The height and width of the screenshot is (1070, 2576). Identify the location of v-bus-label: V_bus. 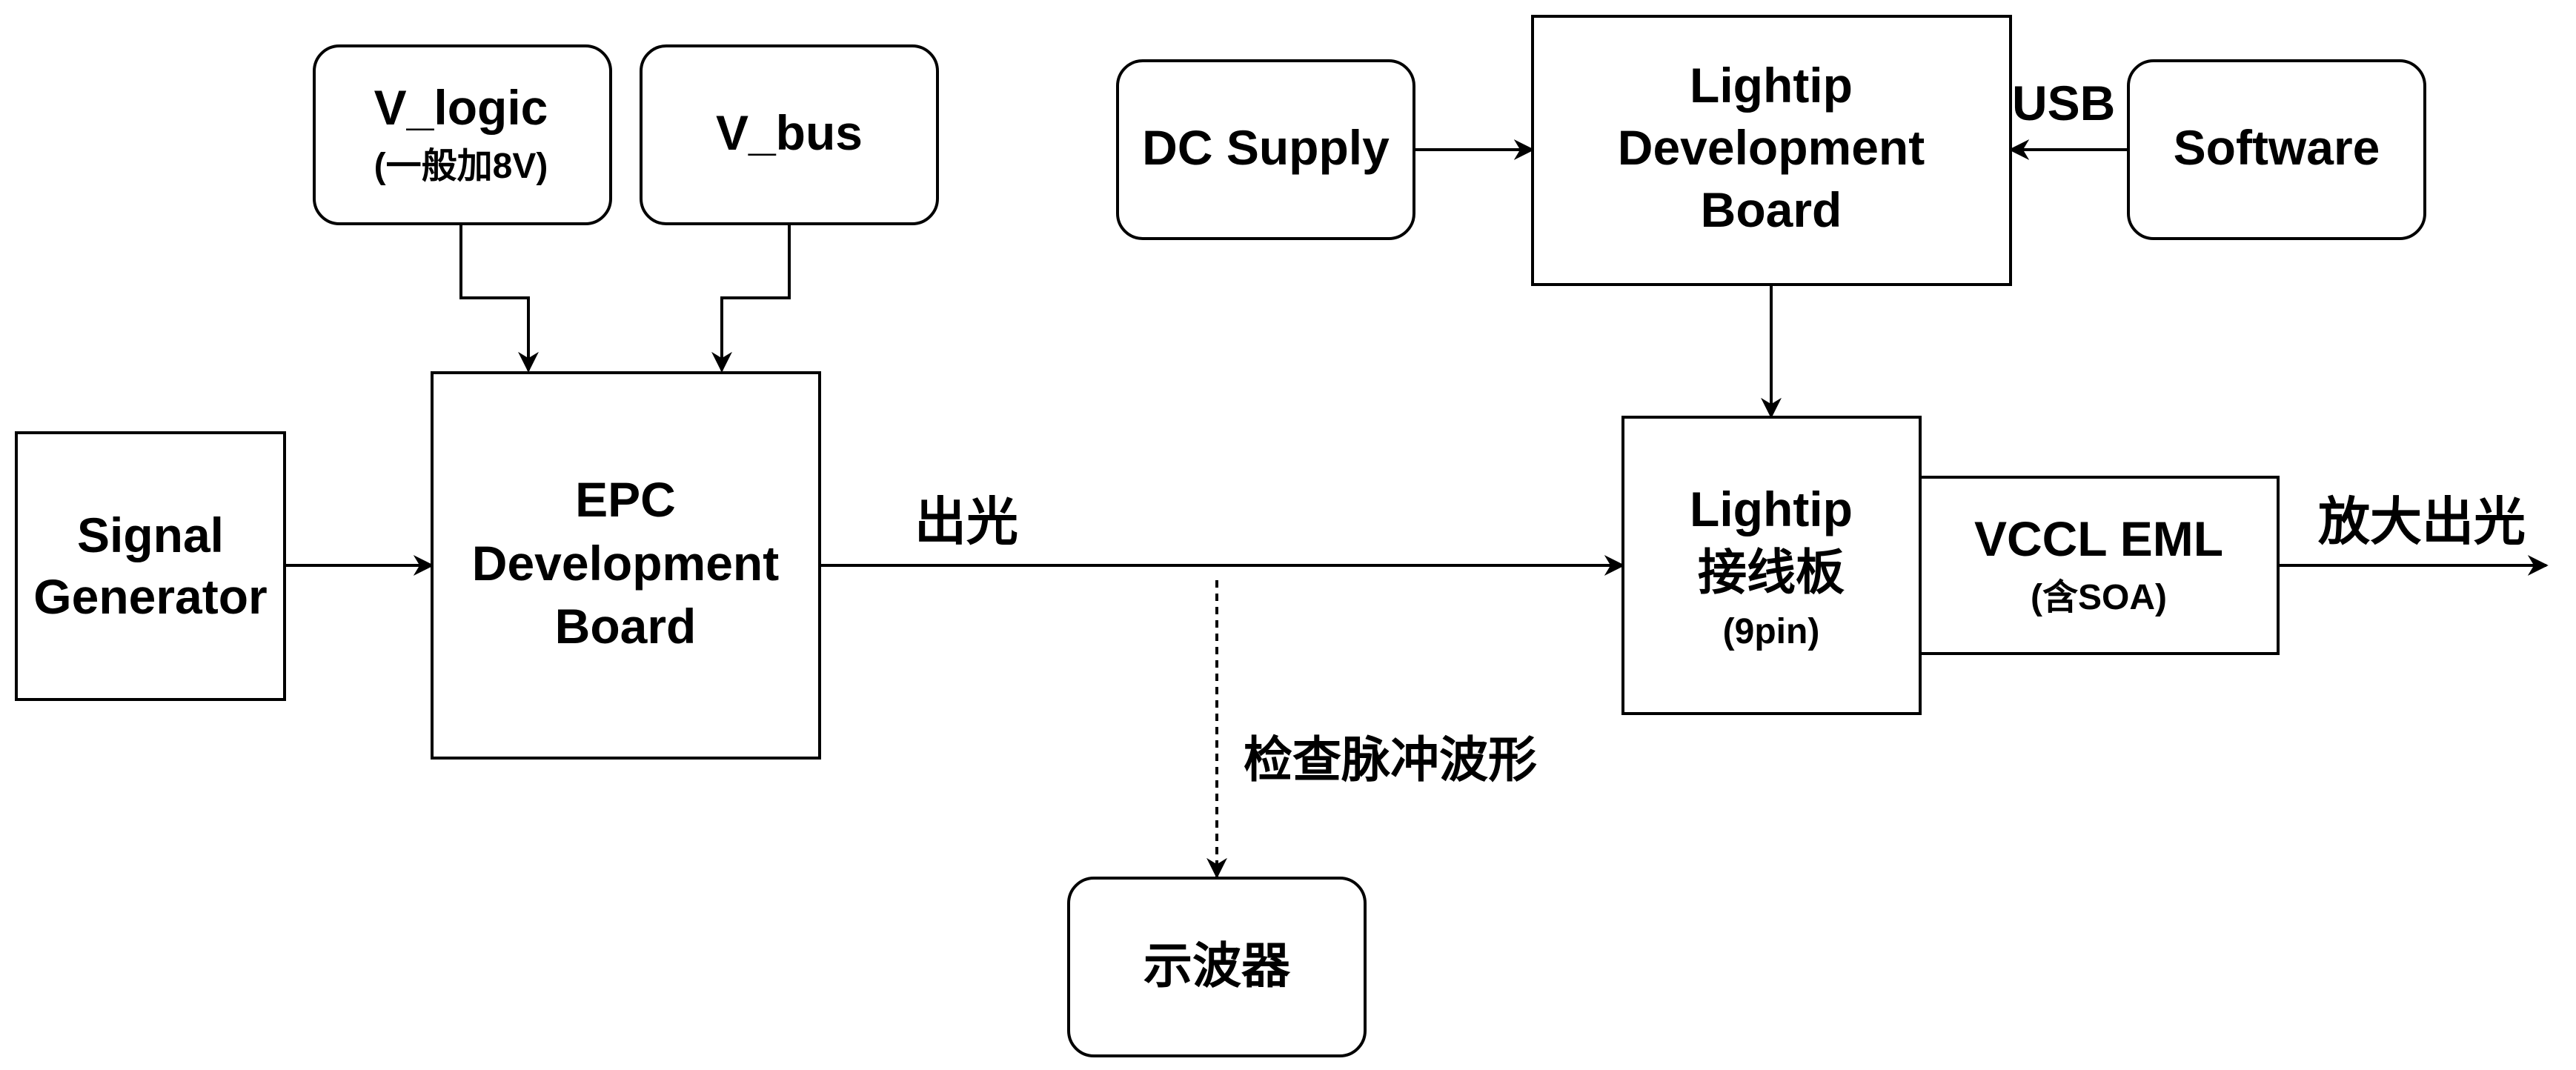
(789, 132).